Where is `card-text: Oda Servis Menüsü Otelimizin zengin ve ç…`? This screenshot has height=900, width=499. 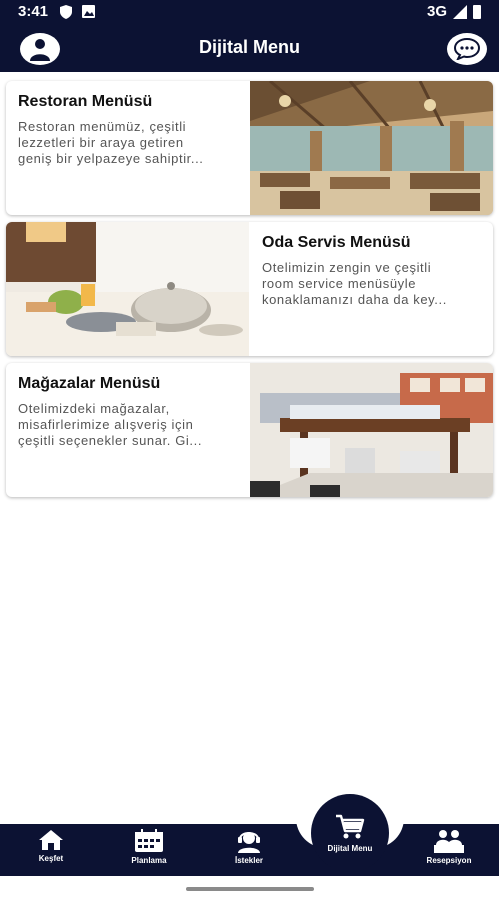
card-text: Oda Servis Menüsü Otelimizin zengin ve ç… is located at coordinates (363, 289).